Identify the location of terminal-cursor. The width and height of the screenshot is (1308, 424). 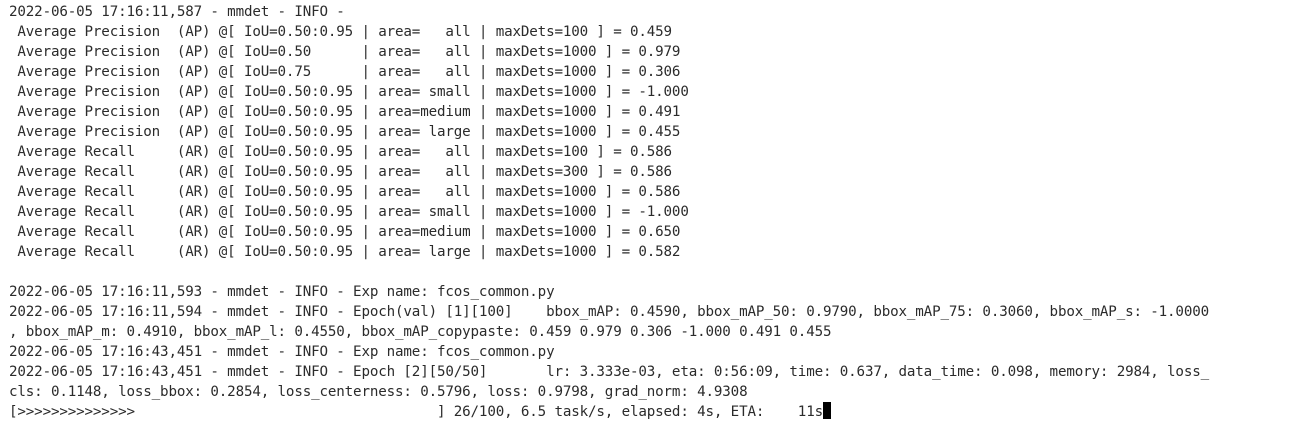
(827, 410).